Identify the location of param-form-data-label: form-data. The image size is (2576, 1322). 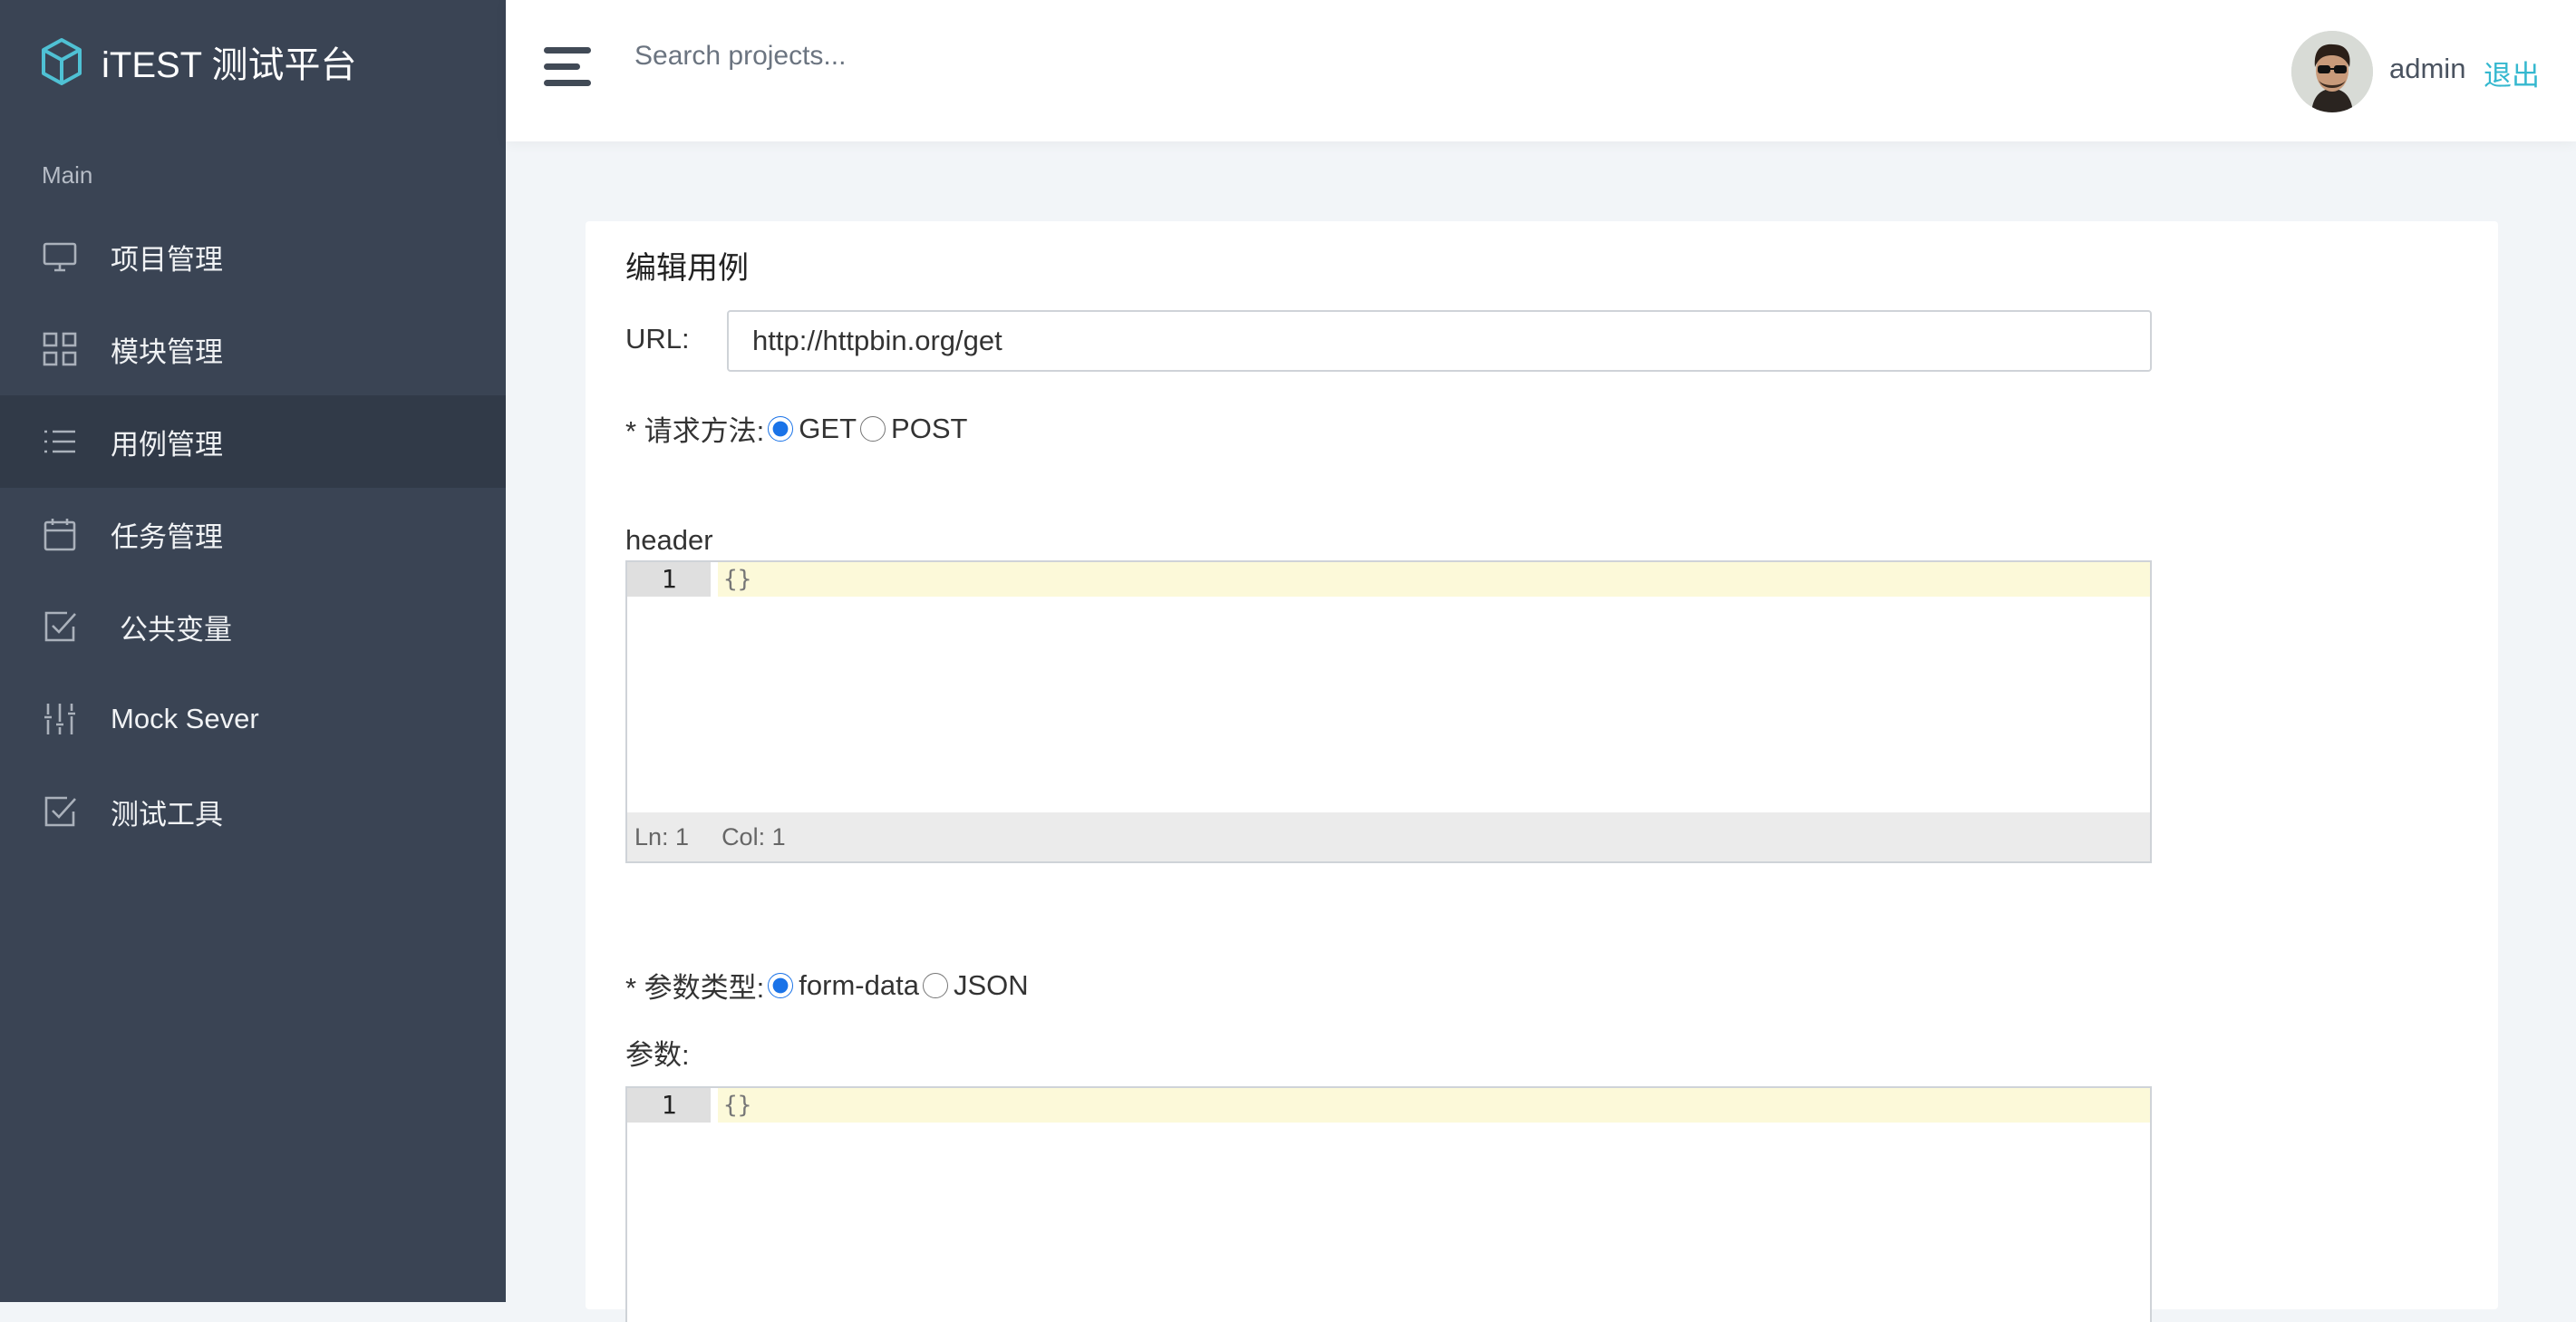
(859, 984).